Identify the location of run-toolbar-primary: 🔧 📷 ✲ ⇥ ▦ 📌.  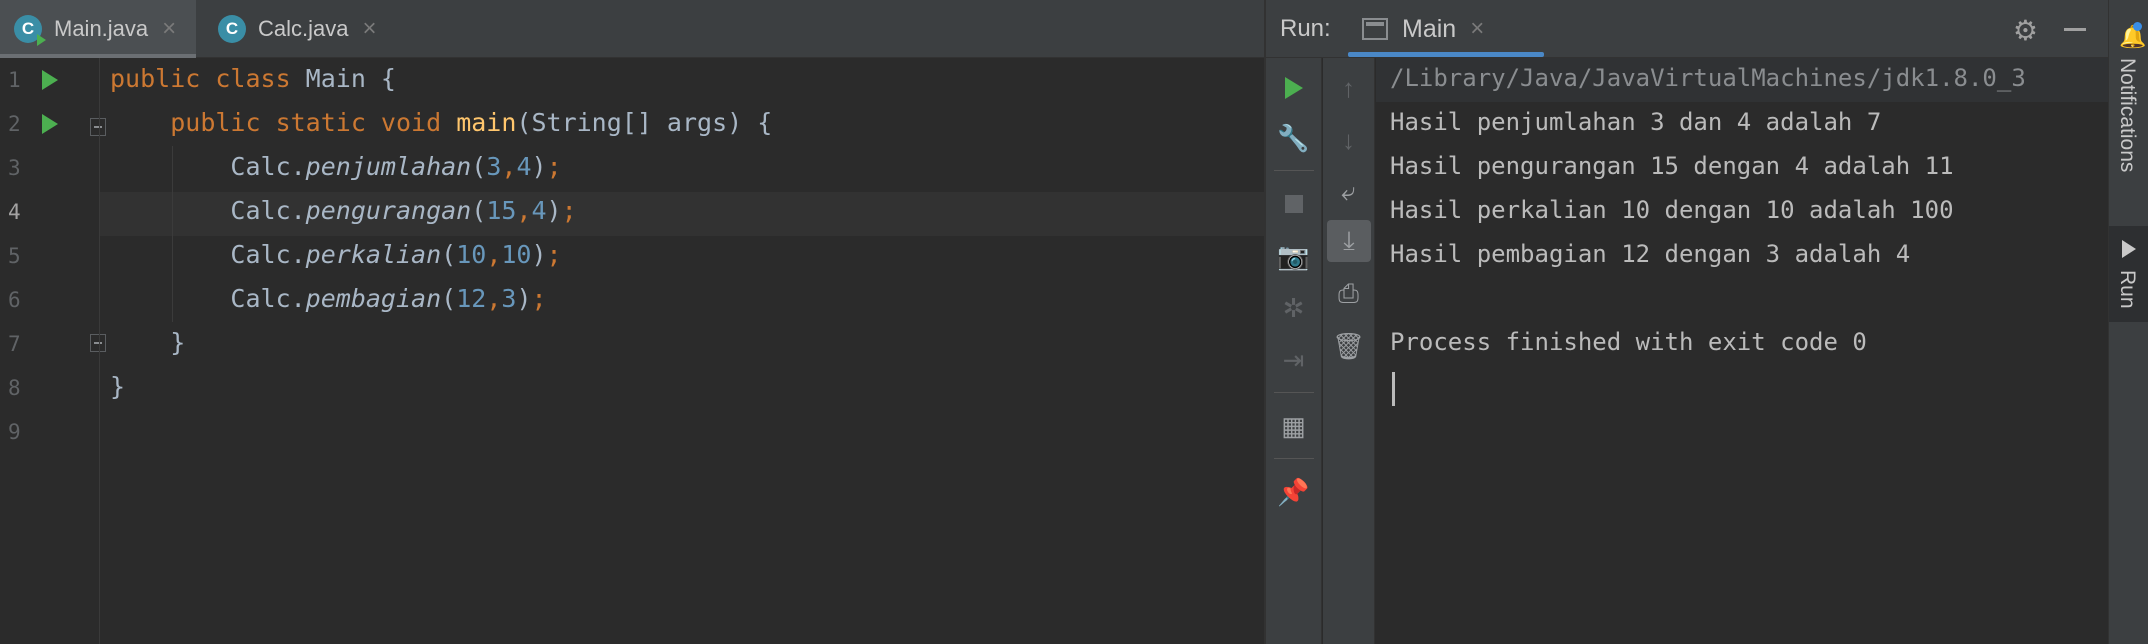
(1294, 351).